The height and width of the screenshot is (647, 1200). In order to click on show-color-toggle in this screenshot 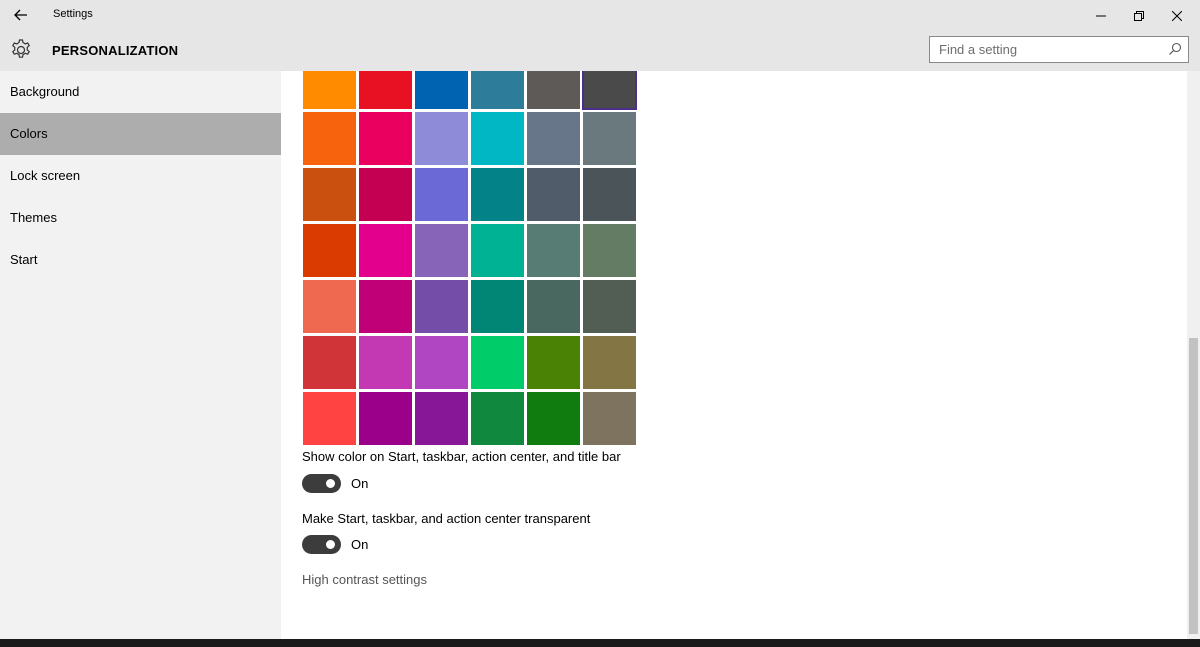, I will do `click(321, 483)`.